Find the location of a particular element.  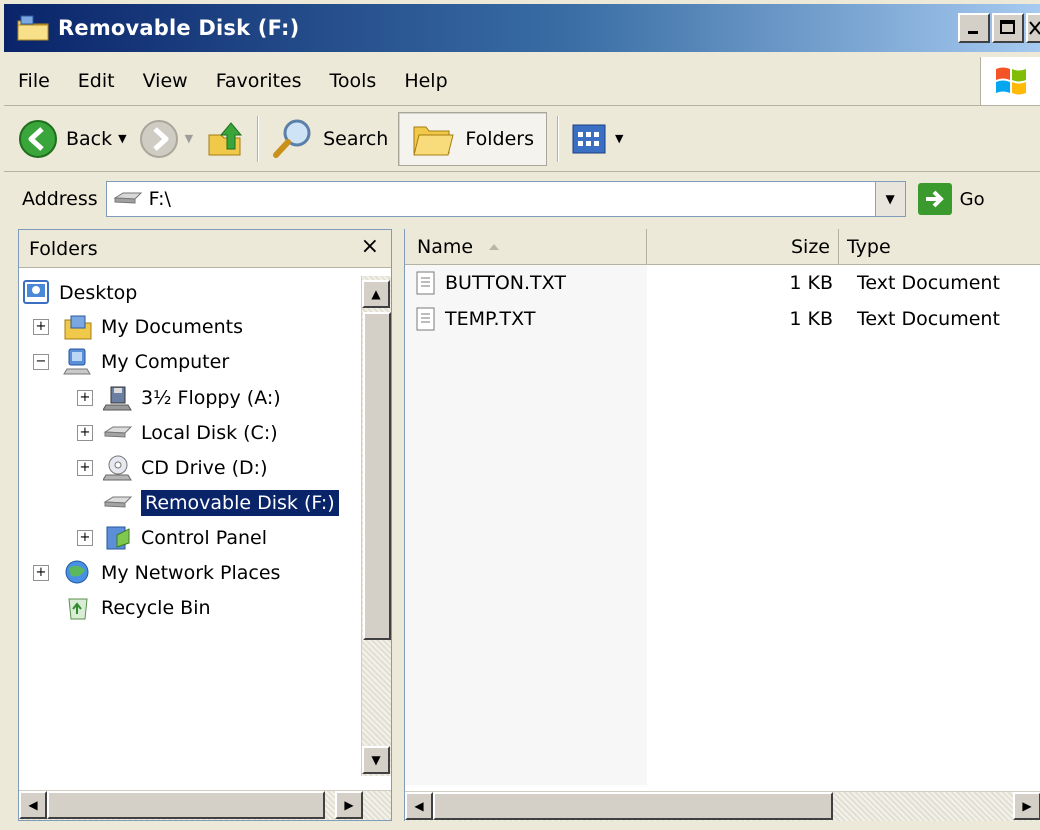

column-header-name: Name is located at coordinates (526, 247).